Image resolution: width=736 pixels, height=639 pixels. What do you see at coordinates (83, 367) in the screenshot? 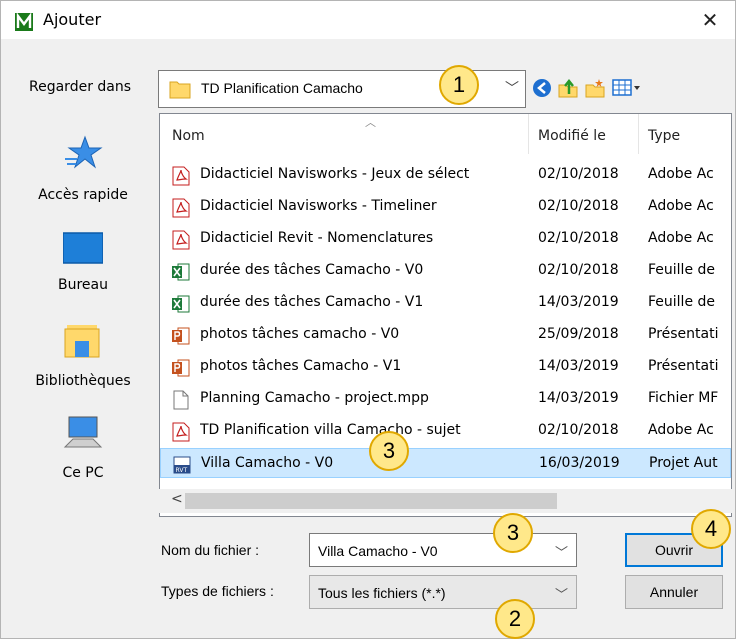
I see `place-libraries: Bibliothèques` at bounding box center [83, 367].